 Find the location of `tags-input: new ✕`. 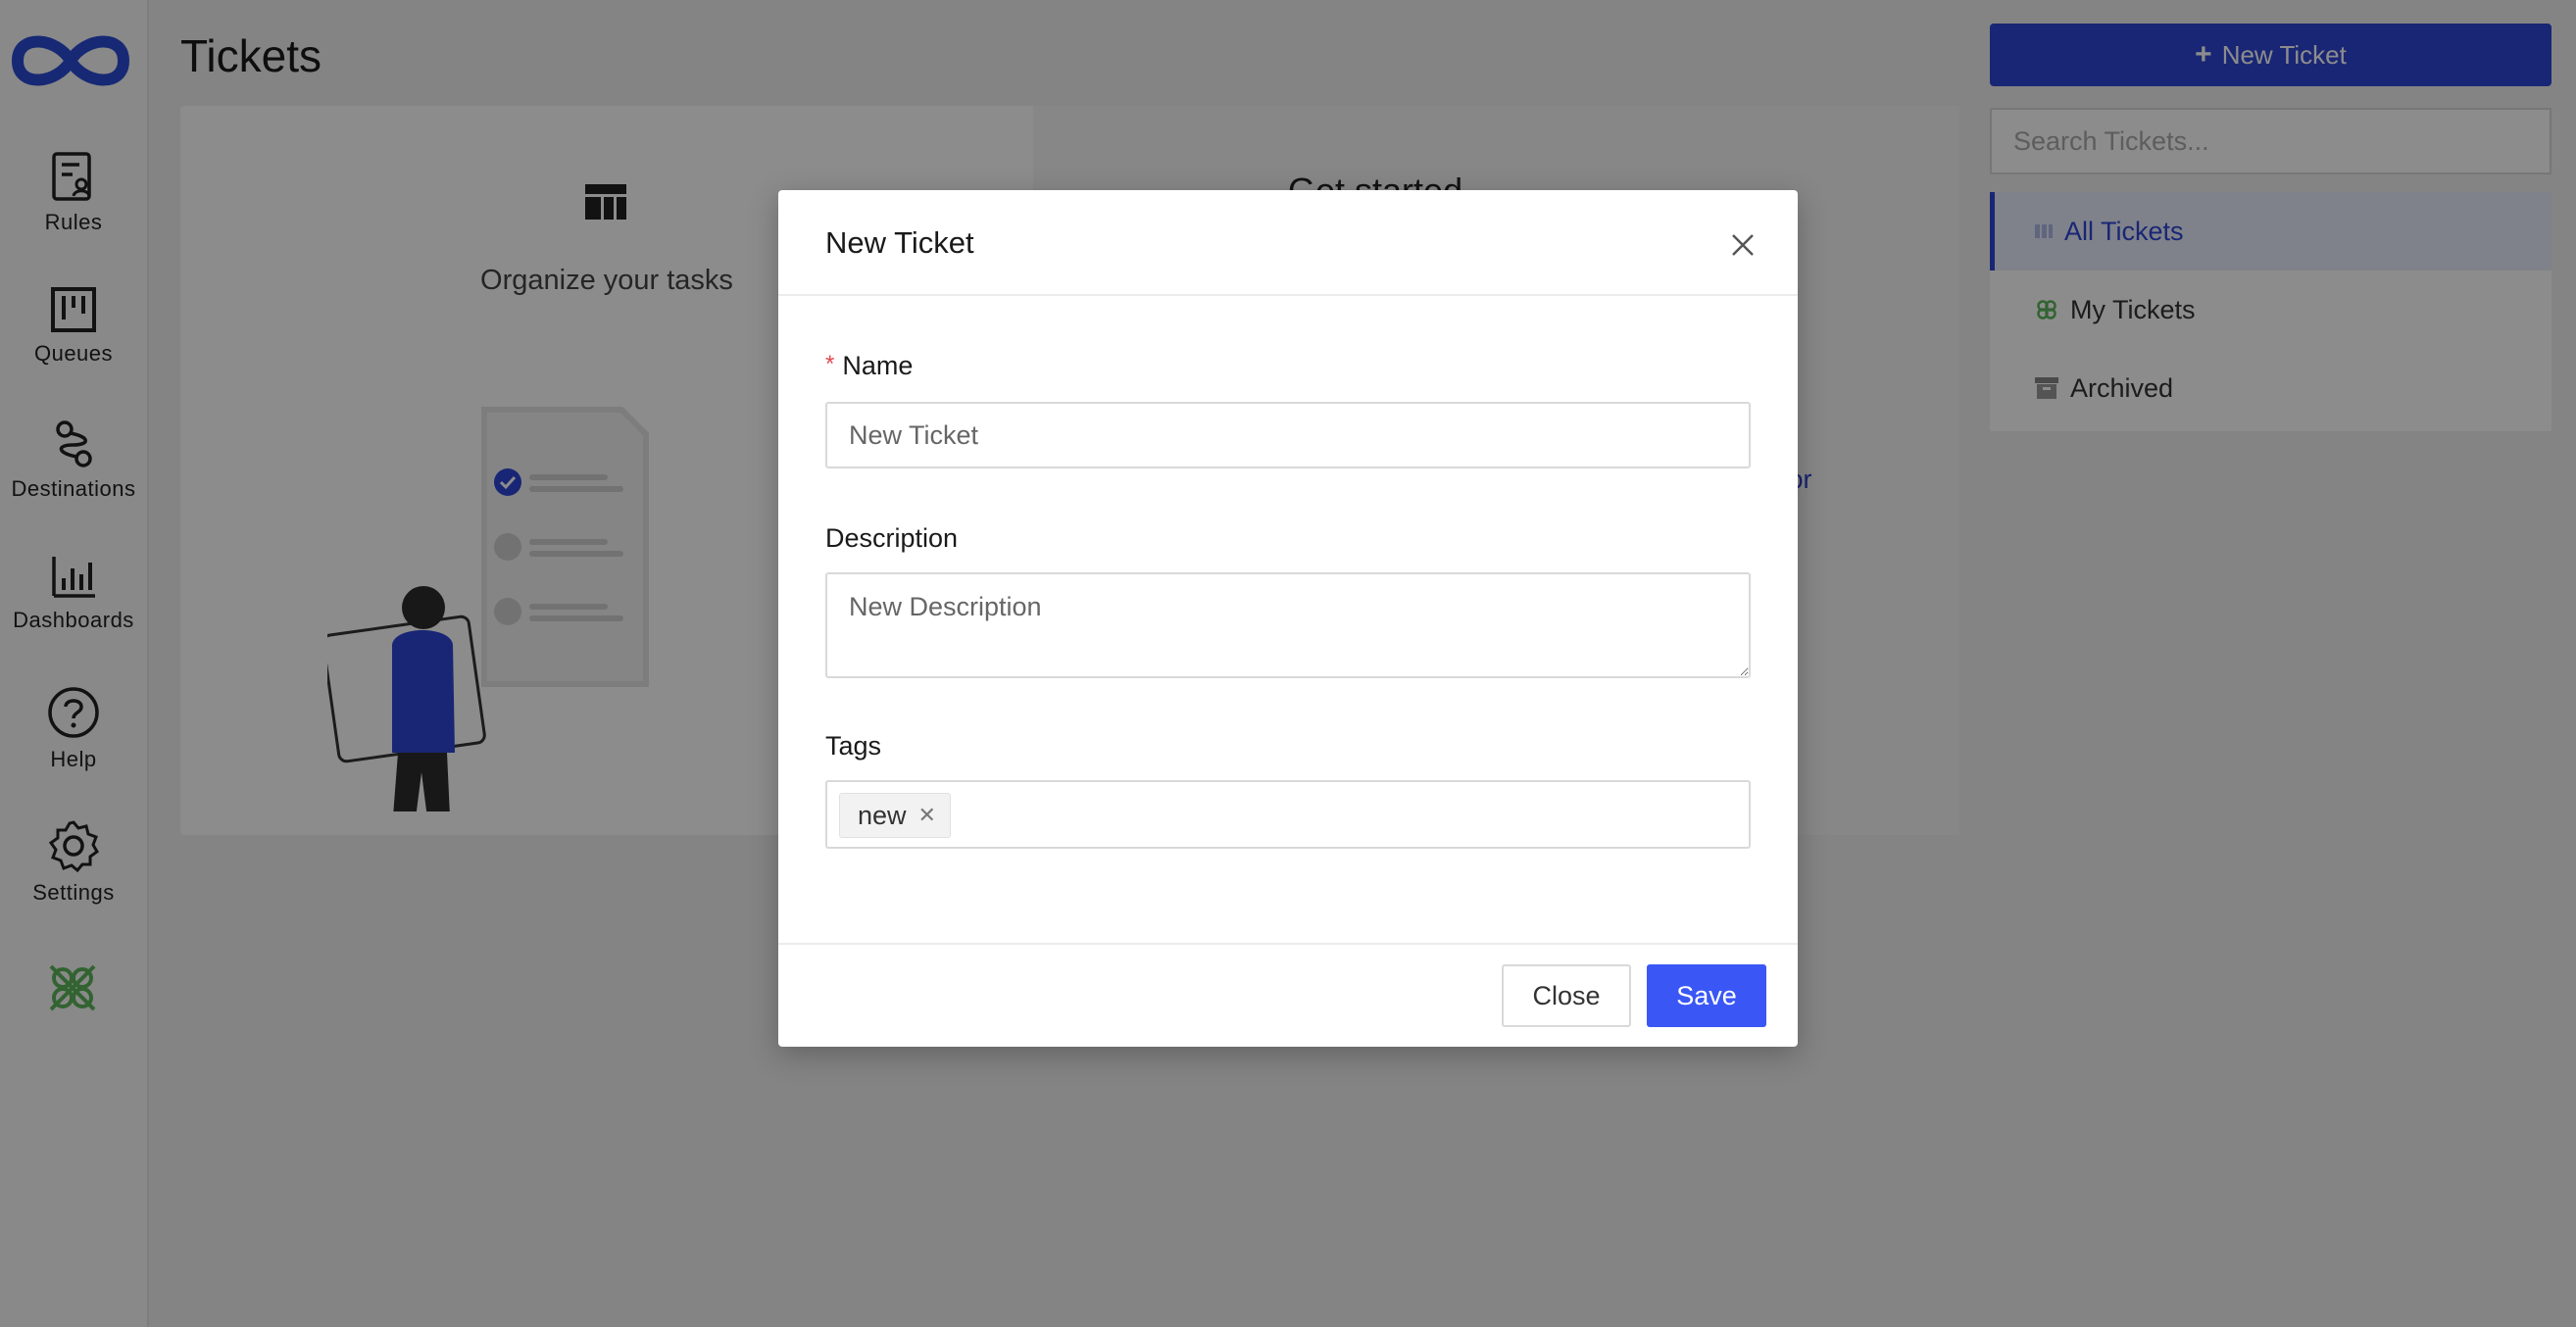

tags-input: new ✕ is located at coordinates (1288, 814).